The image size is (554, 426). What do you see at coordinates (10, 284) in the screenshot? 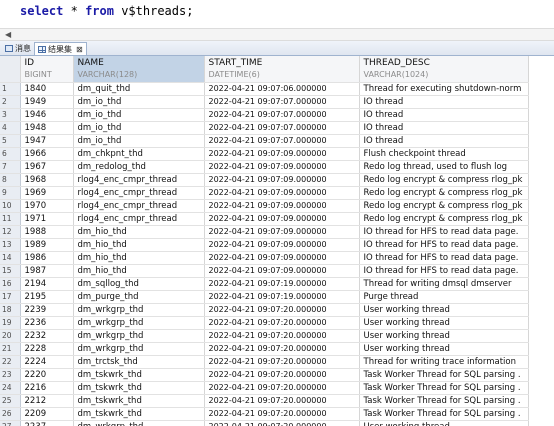
I see `row-number: 16` at bounding box center [10, 284].